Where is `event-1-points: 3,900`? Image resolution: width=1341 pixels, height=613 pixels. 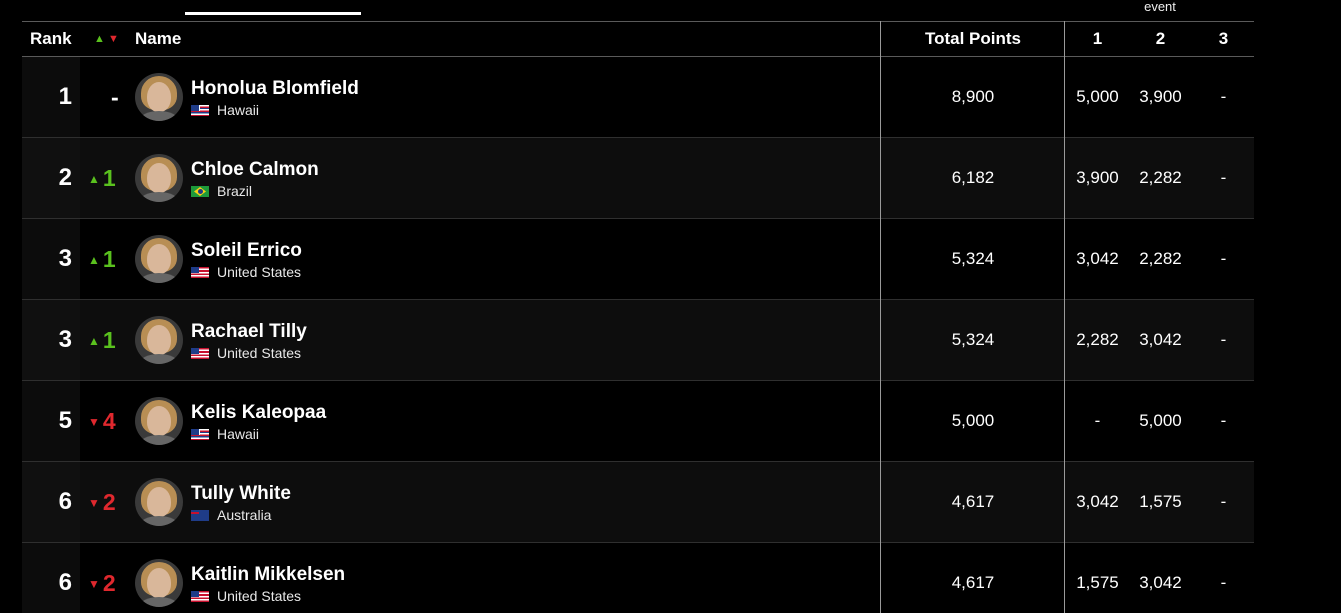
event-1-points: 3,900 is located at coordinates (1097, 177).